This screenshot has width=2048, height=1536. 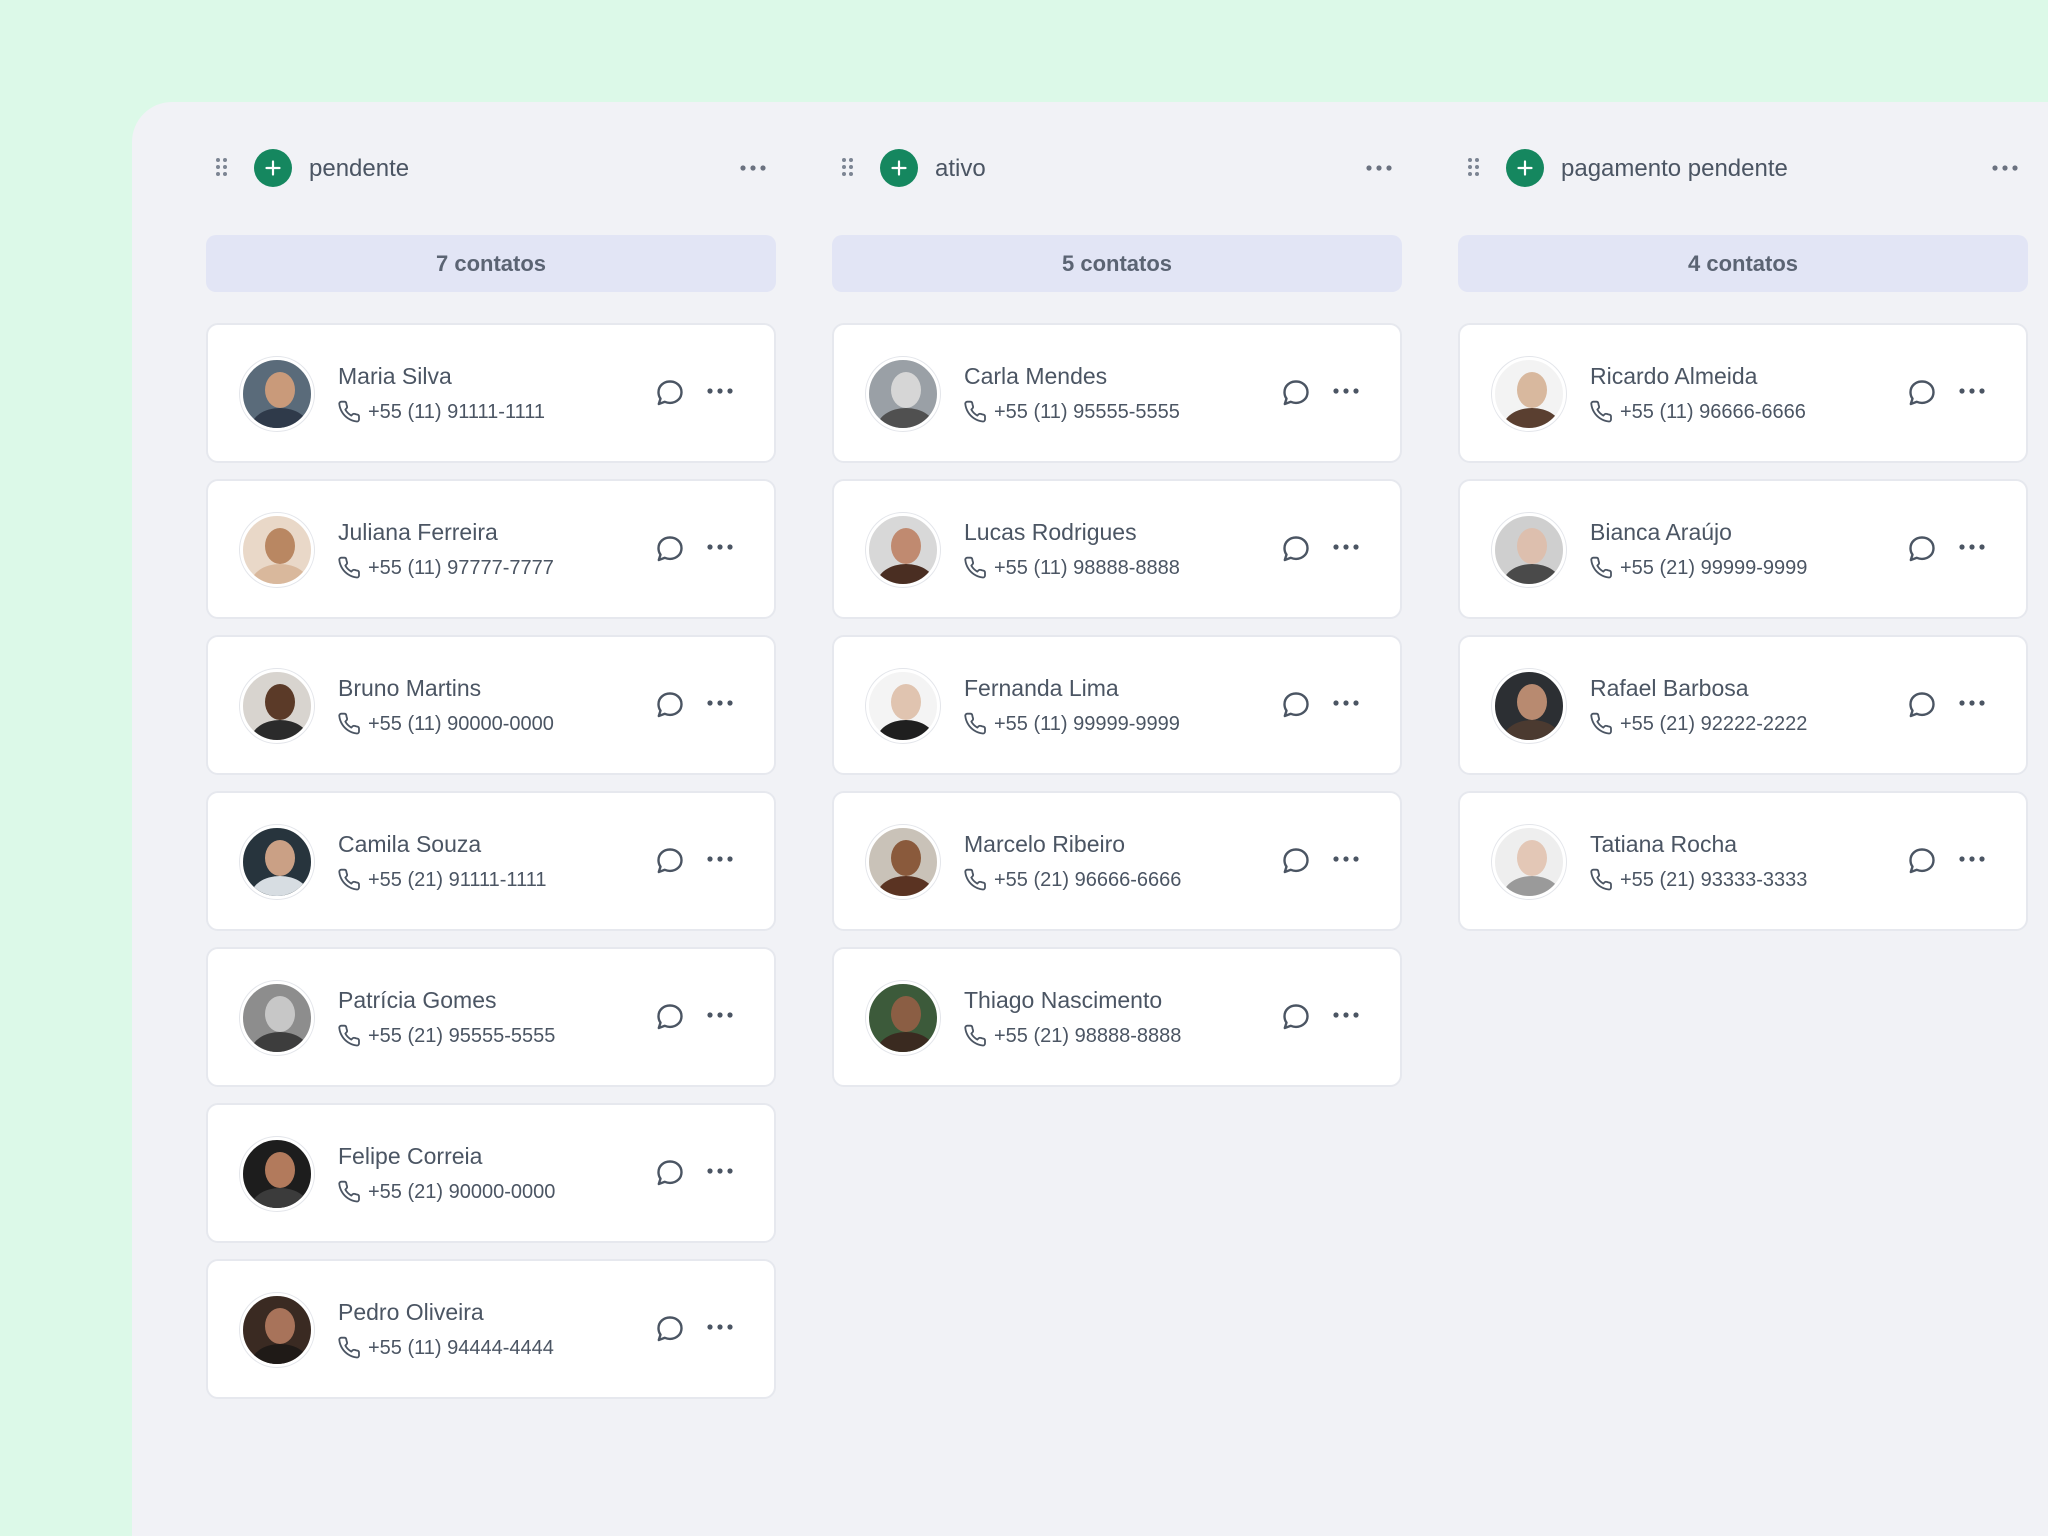 What do you see at coordinates (1743, 393) in the screenshot?
I see `contact-card: Ricardo Almeida +55 (11) 96666-6666` at bounding box center [1743, 393].